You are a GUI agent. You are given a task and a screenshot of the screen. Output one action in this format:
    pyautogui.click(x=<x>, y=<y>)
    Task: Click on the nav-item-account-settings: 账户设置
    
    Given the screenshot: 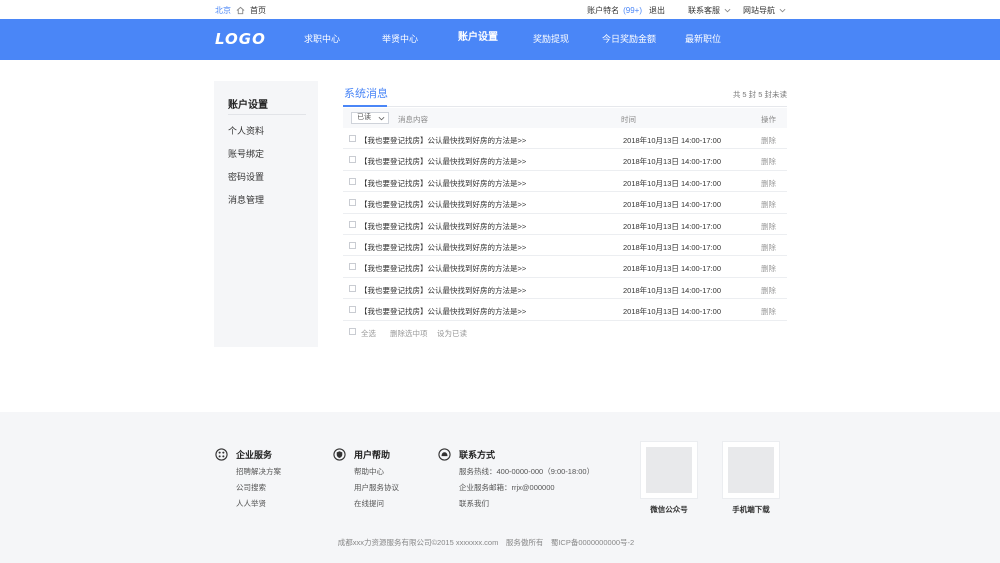 What is the action you would take?
    pyautogui.click(x=478, y=38)
    